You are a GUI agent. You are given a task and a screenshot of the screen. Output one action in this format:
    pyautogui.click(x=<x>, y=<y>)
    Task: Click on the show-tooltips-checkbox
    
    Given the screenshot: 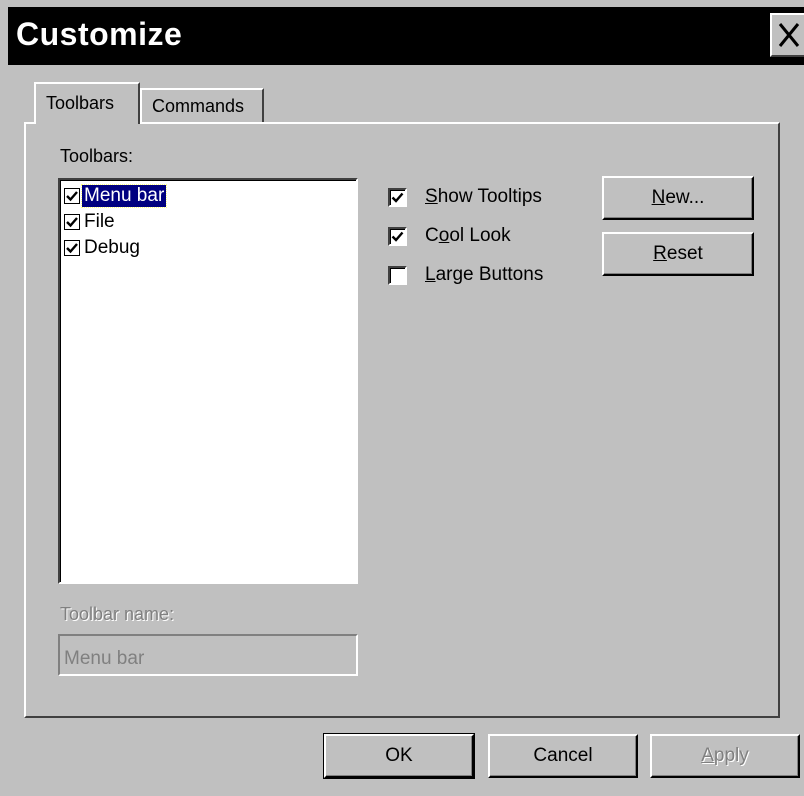 What is the action you would take?
    pyautogui.click(x=397, y=197)
    